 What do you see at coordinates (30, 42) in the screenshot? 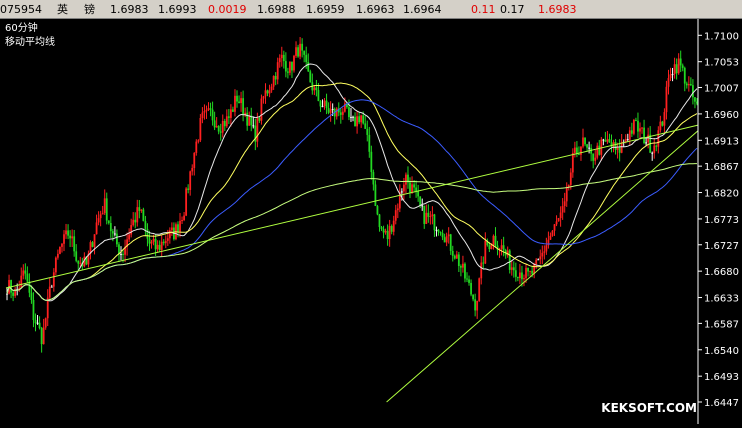
I see `indicator-caption: 移动平均线` at bounding box center [30, 42].